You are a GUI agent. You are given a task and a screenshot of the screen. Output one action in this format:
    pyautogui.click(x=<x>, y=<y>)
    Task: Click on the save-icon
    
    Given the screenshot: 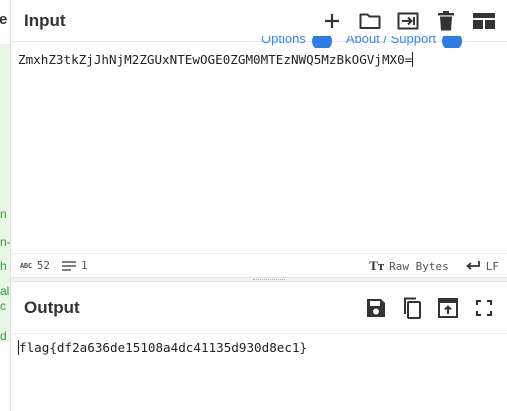 What is the action you would take?
    pyautogui.click(x=376, y=308)
    